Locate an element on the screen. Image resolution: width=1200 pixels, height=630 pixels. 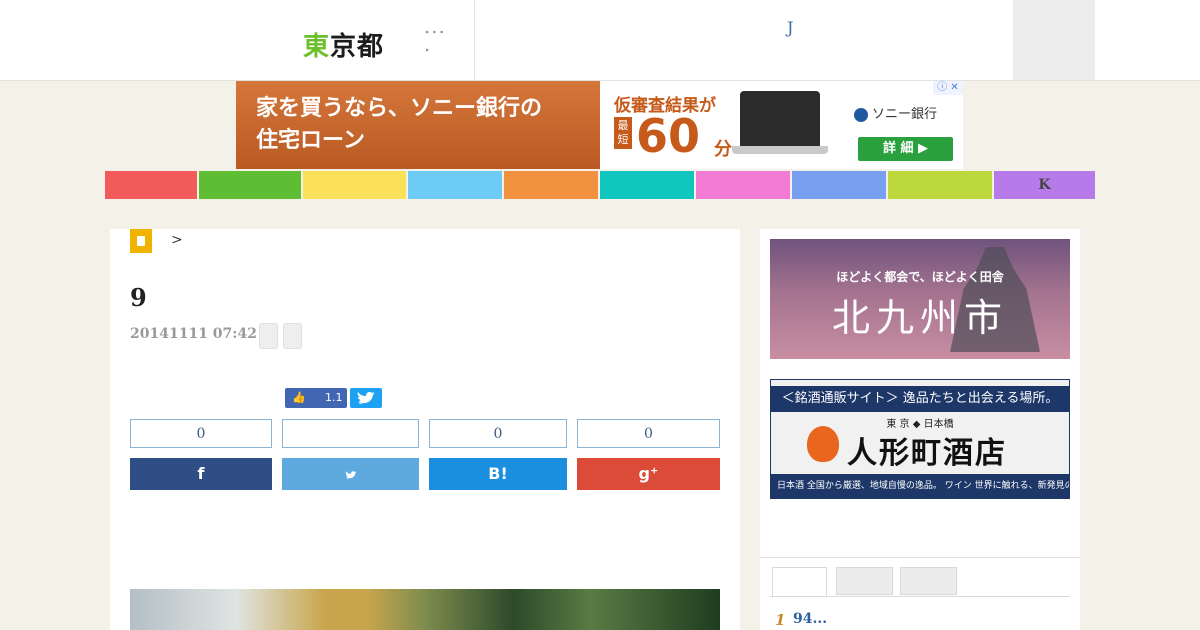
share-hatena-button: B! is located at coordinates (498, 474).